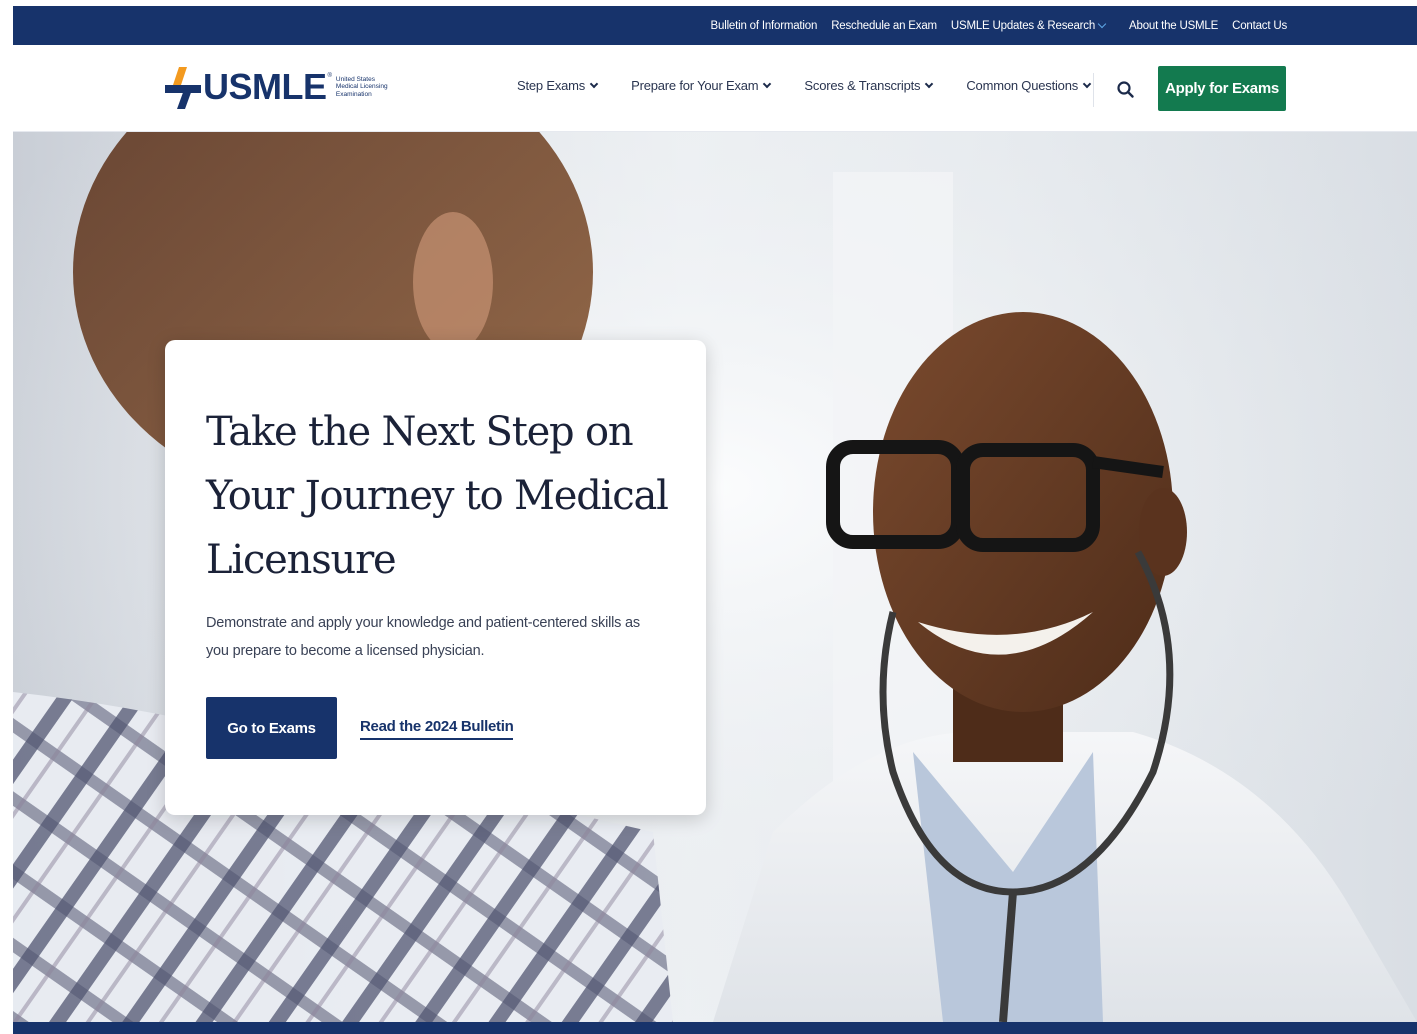 This screenshot has height=1034, width=1417. What do you see at coordinates (695, 85) in the screenshot?
I see `nav-label: Prepare for Your Exam` at bounding box center [695, 85].